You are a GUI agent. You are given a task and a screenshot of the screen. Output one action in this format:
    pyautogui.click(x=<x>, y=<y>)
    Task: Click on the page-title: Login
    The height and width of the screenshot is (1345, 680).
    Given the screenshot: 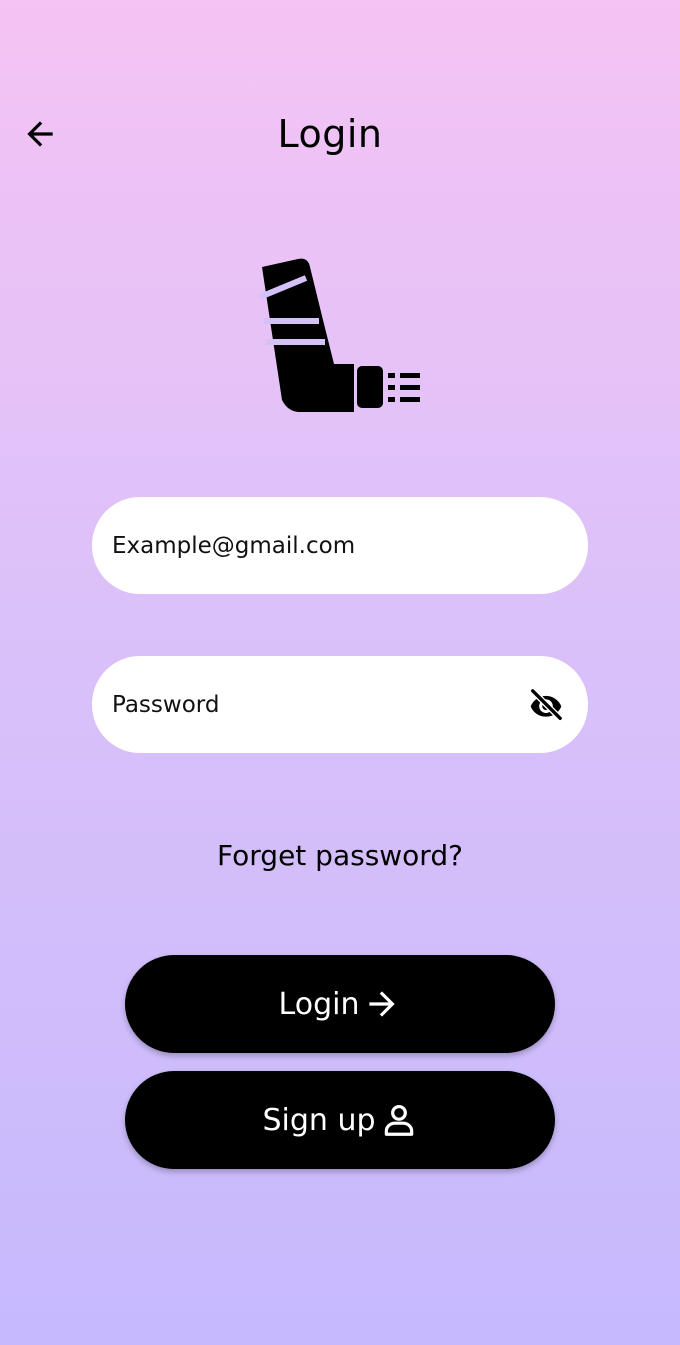 What is the action you would take?
    pyautogui.click(x=330, y=134)
    